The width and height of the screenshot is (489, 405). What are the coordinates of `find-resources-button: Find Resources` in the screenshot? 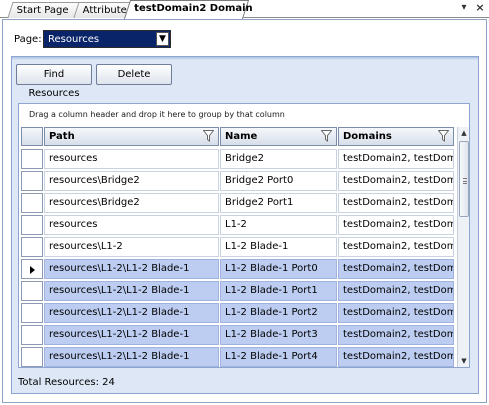 It's located at (54, 81).